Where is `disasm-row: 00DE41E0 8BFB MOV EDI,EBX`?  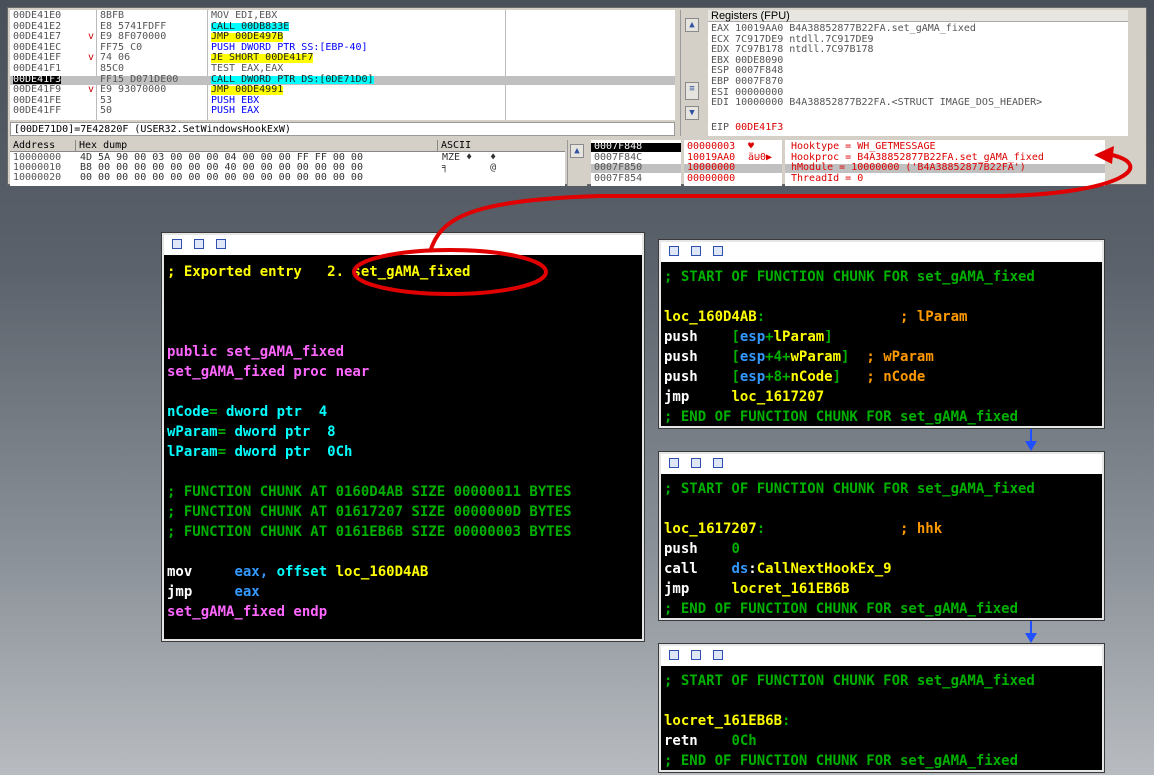 disasm-row: 00DE41E0 8BFB MOV EDI,EBX is located at coordinates (342, 16).